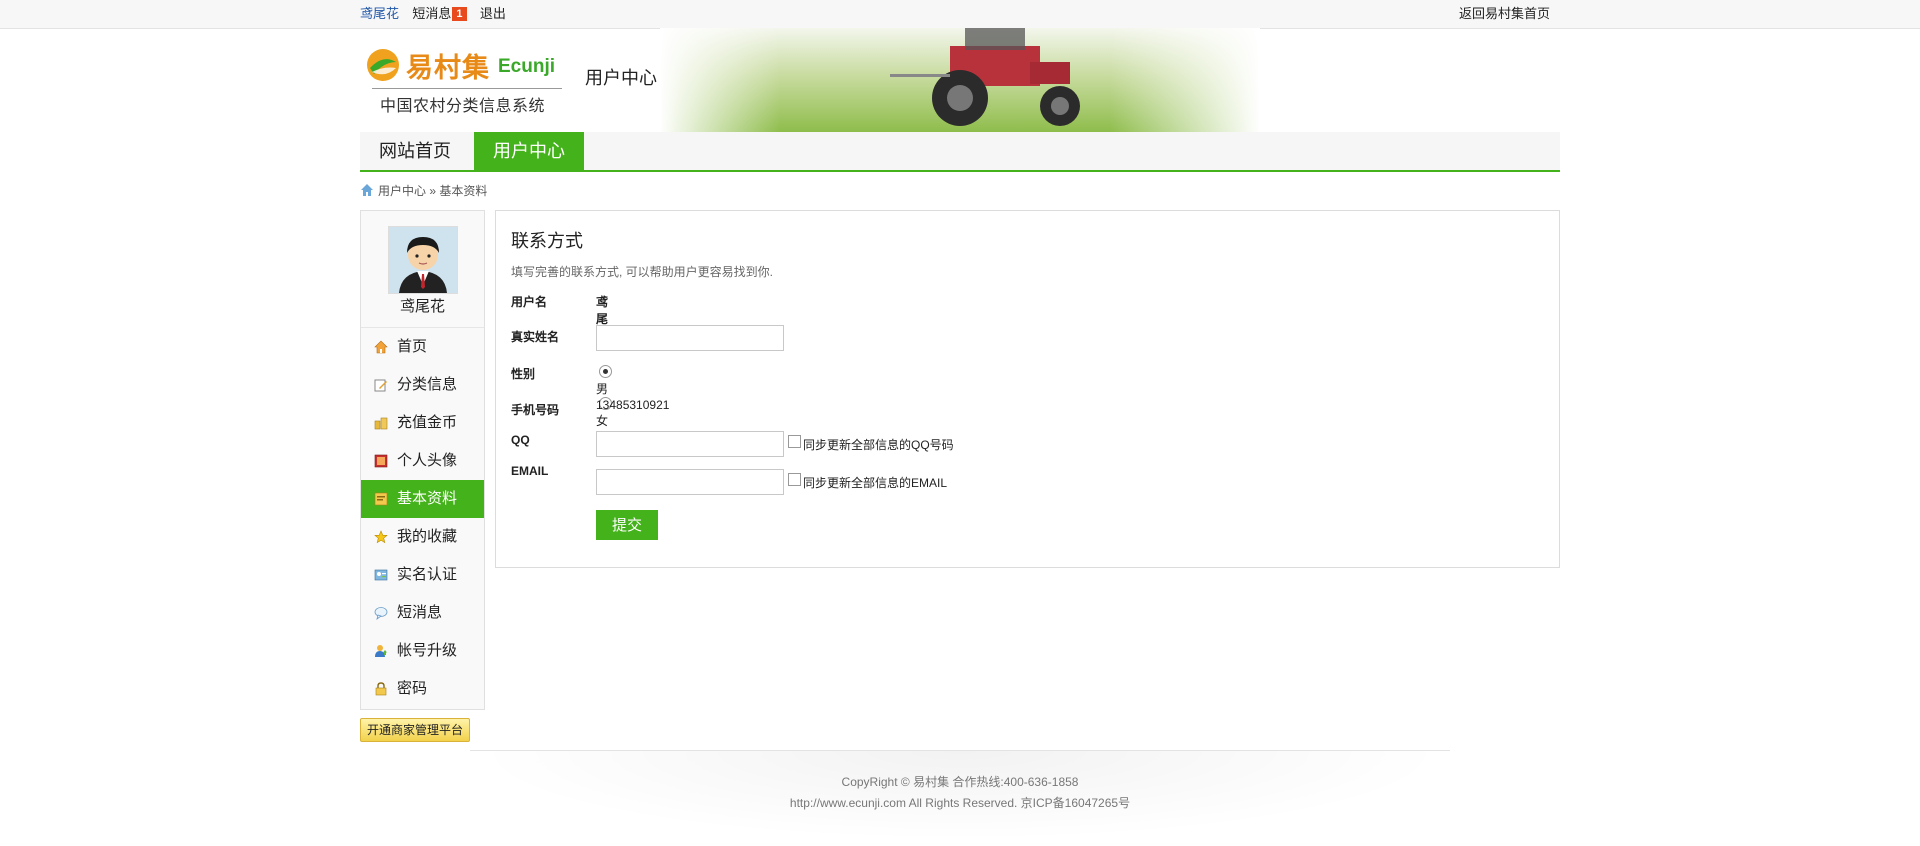 The width and height of the screenshot is (1920, 846). I want to click on sidebar-item-label: 分类信息, so click(427, 384).